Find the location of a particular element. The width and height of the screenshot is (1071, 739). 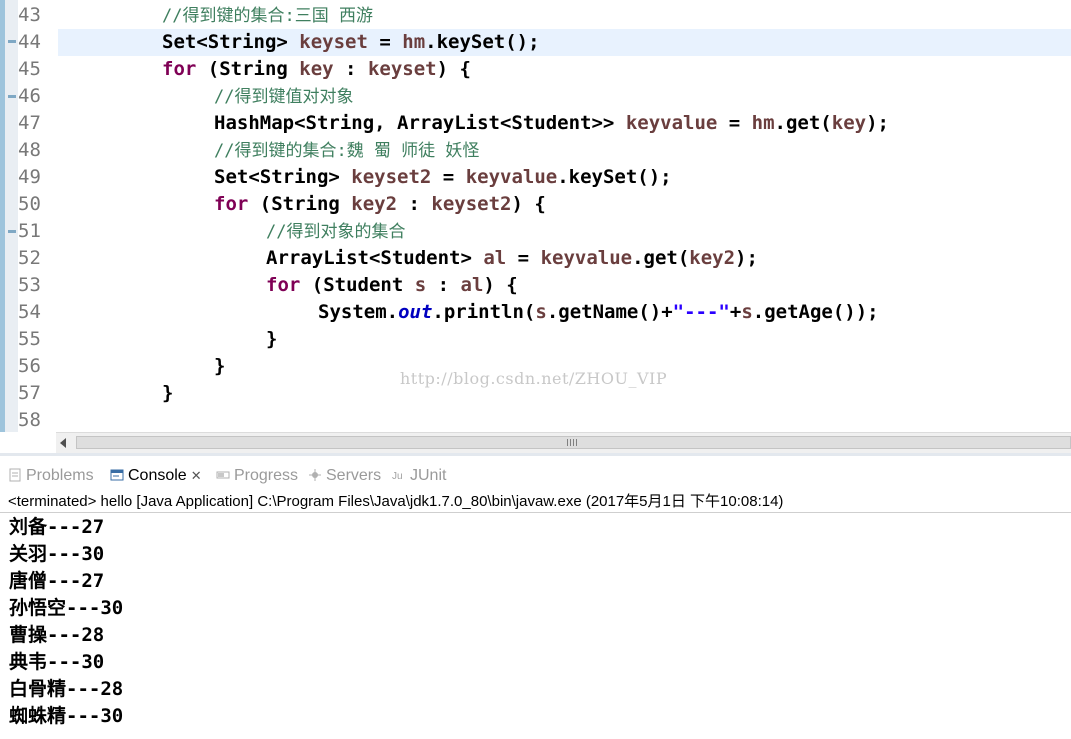

tab-servers: Servers is located at coordinates (344, 476).